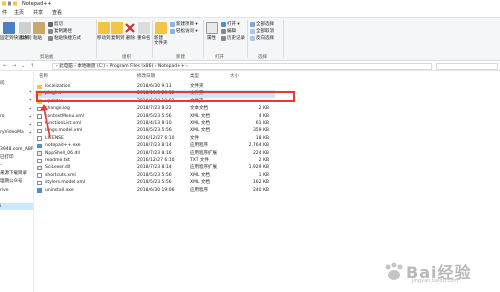 This screenshot has width=500, height=292. I want to click on copy-to-label: 复制到, so click(118, 38).